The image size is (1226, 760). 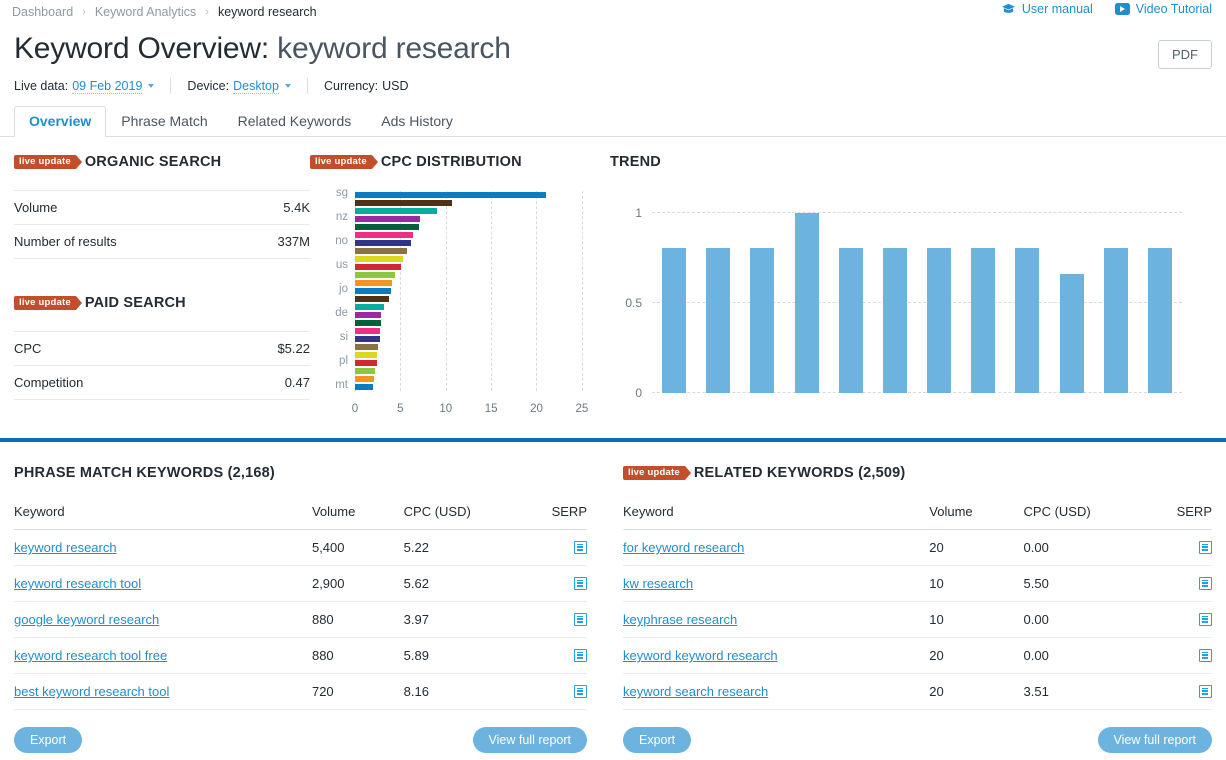 I want to click on currency-label: Currency:, so click(x=351, y=86).